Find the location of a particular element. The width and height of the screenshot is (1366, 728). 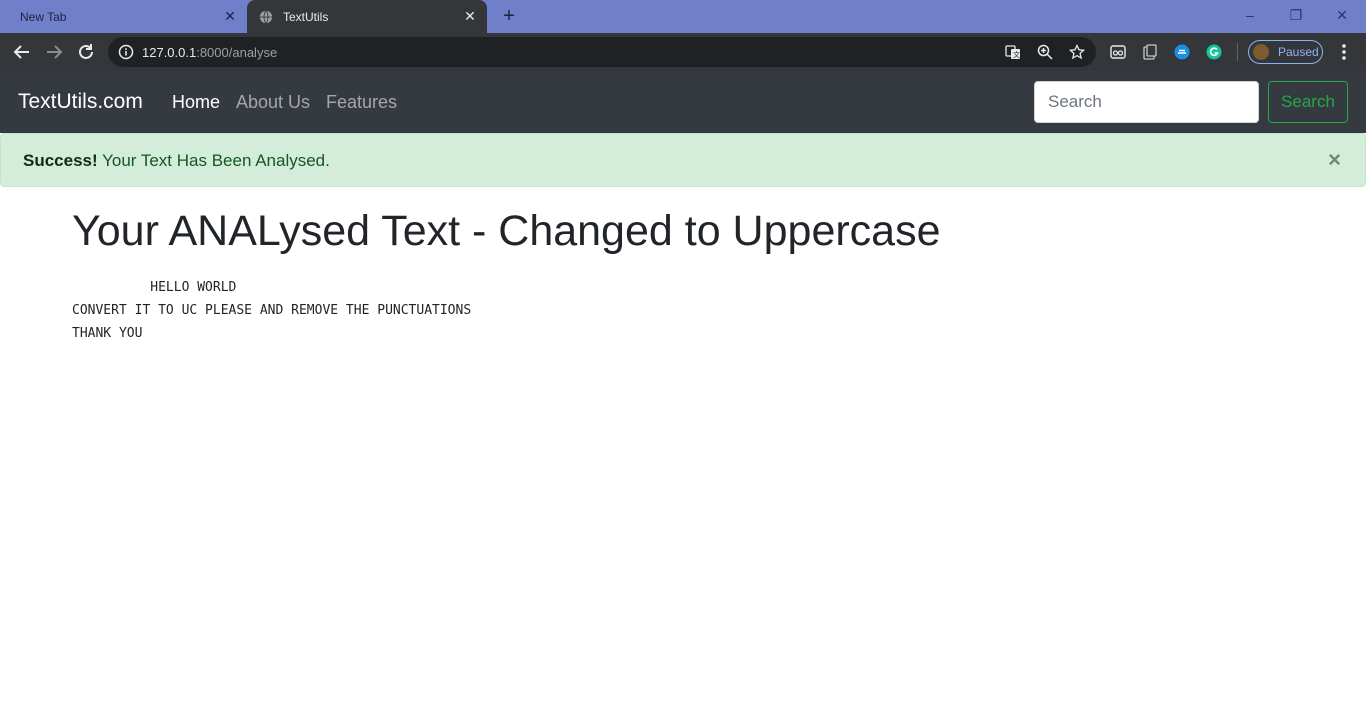

translate-icon: 文 is located at coordinates (1013, 52).